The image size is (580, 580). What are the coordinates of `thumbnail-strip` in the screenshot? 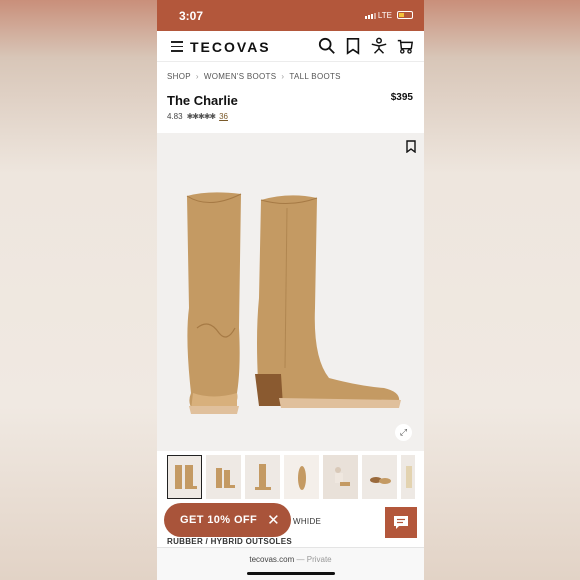 It's located at (291, 477).